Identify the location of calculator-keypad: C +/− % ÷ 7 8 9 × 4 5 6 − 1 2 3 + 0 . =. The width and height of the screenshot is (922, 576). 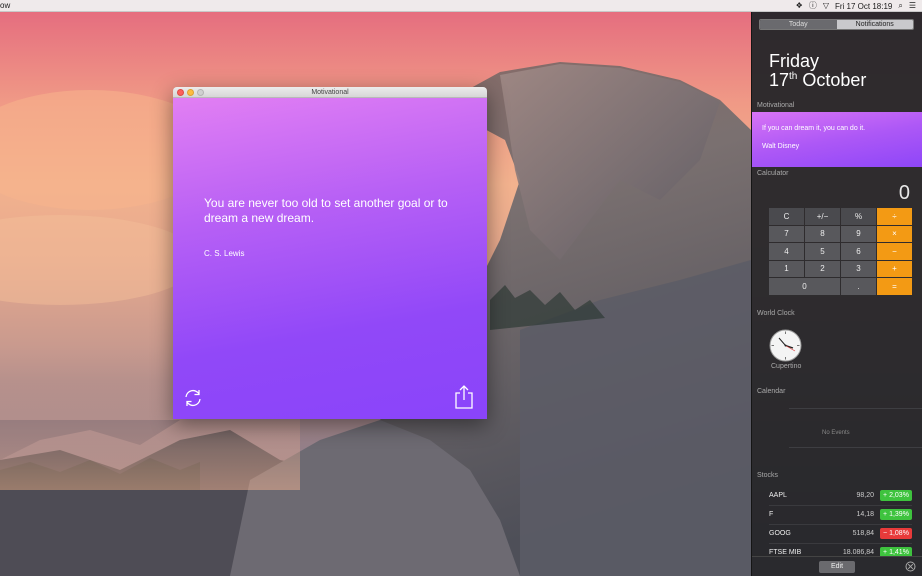
(840, 251).